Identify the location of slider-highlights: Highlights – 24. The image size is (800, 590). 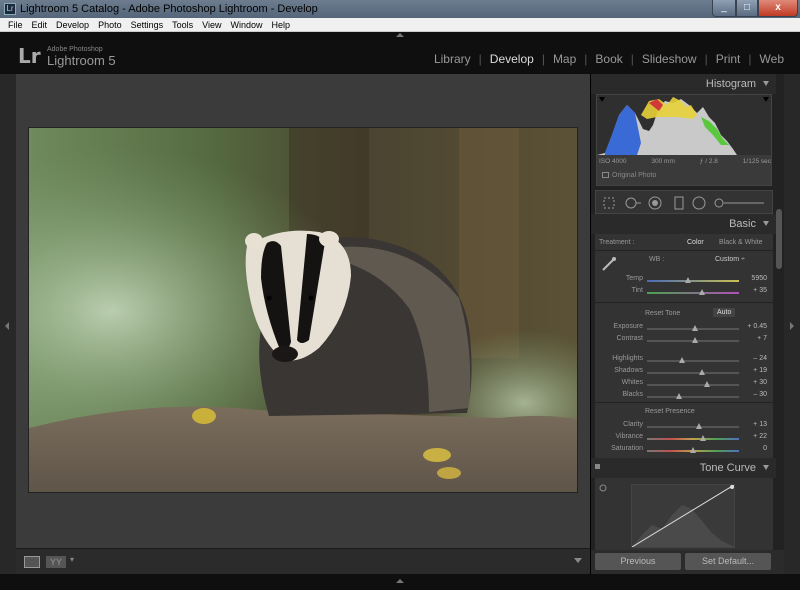
(684, 360).